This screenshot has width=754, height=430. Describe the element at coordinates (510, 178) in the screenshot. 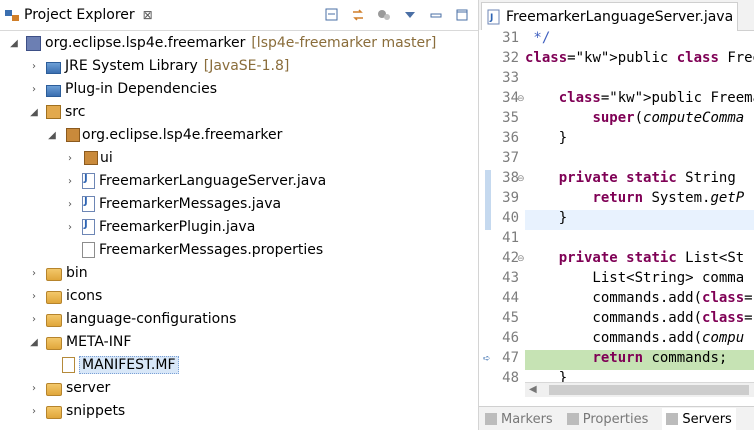

I see `line-number: 38` at that location.